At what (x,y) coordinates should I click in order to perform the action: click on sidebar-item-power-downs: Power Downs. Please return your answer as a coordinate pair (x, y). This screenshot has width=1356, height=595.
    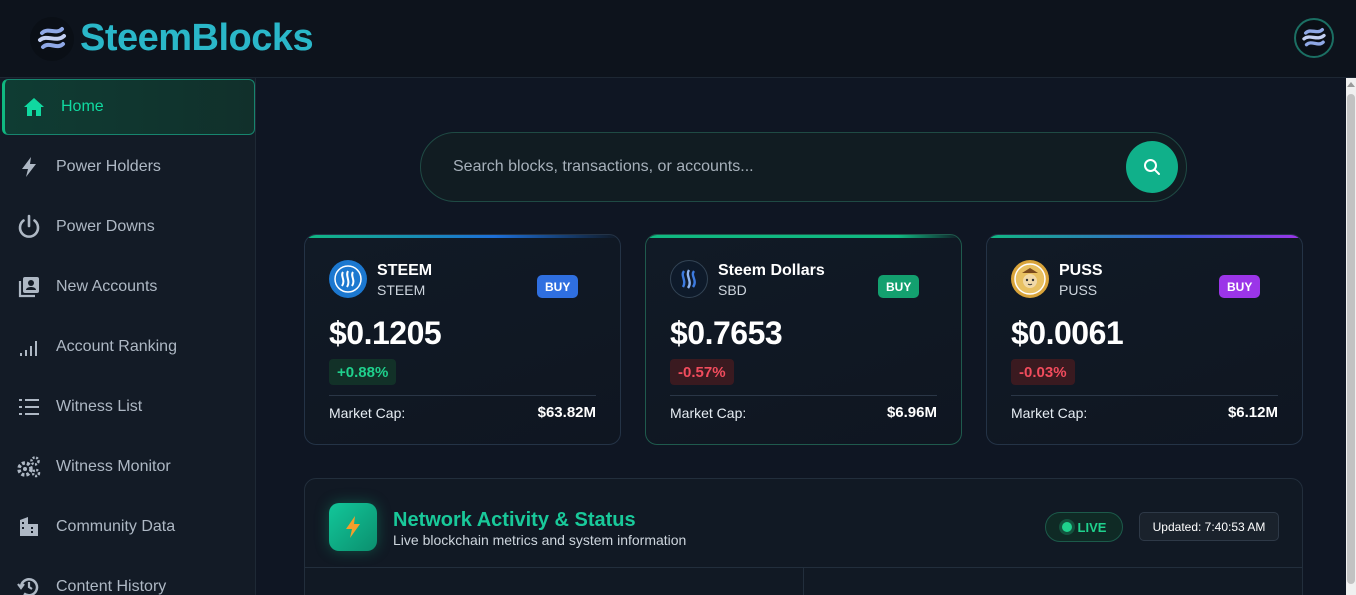
    Looking at the image, I should click on (127, 227).